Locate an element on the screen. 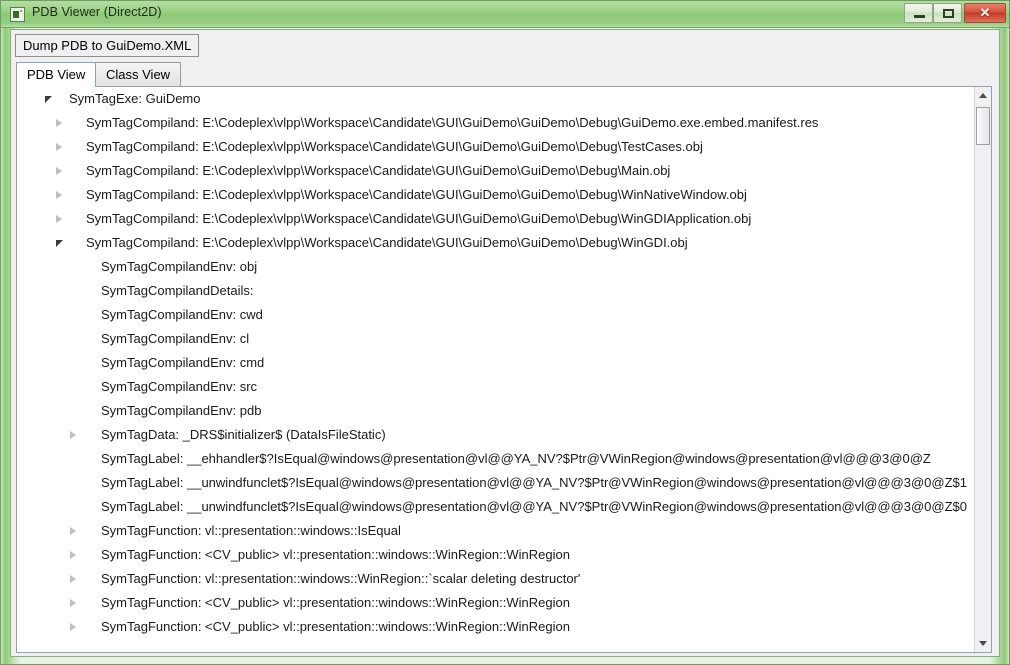 The height and width of the screenshot is (665, 1010). tree-row is located at coordinates (495, 644).